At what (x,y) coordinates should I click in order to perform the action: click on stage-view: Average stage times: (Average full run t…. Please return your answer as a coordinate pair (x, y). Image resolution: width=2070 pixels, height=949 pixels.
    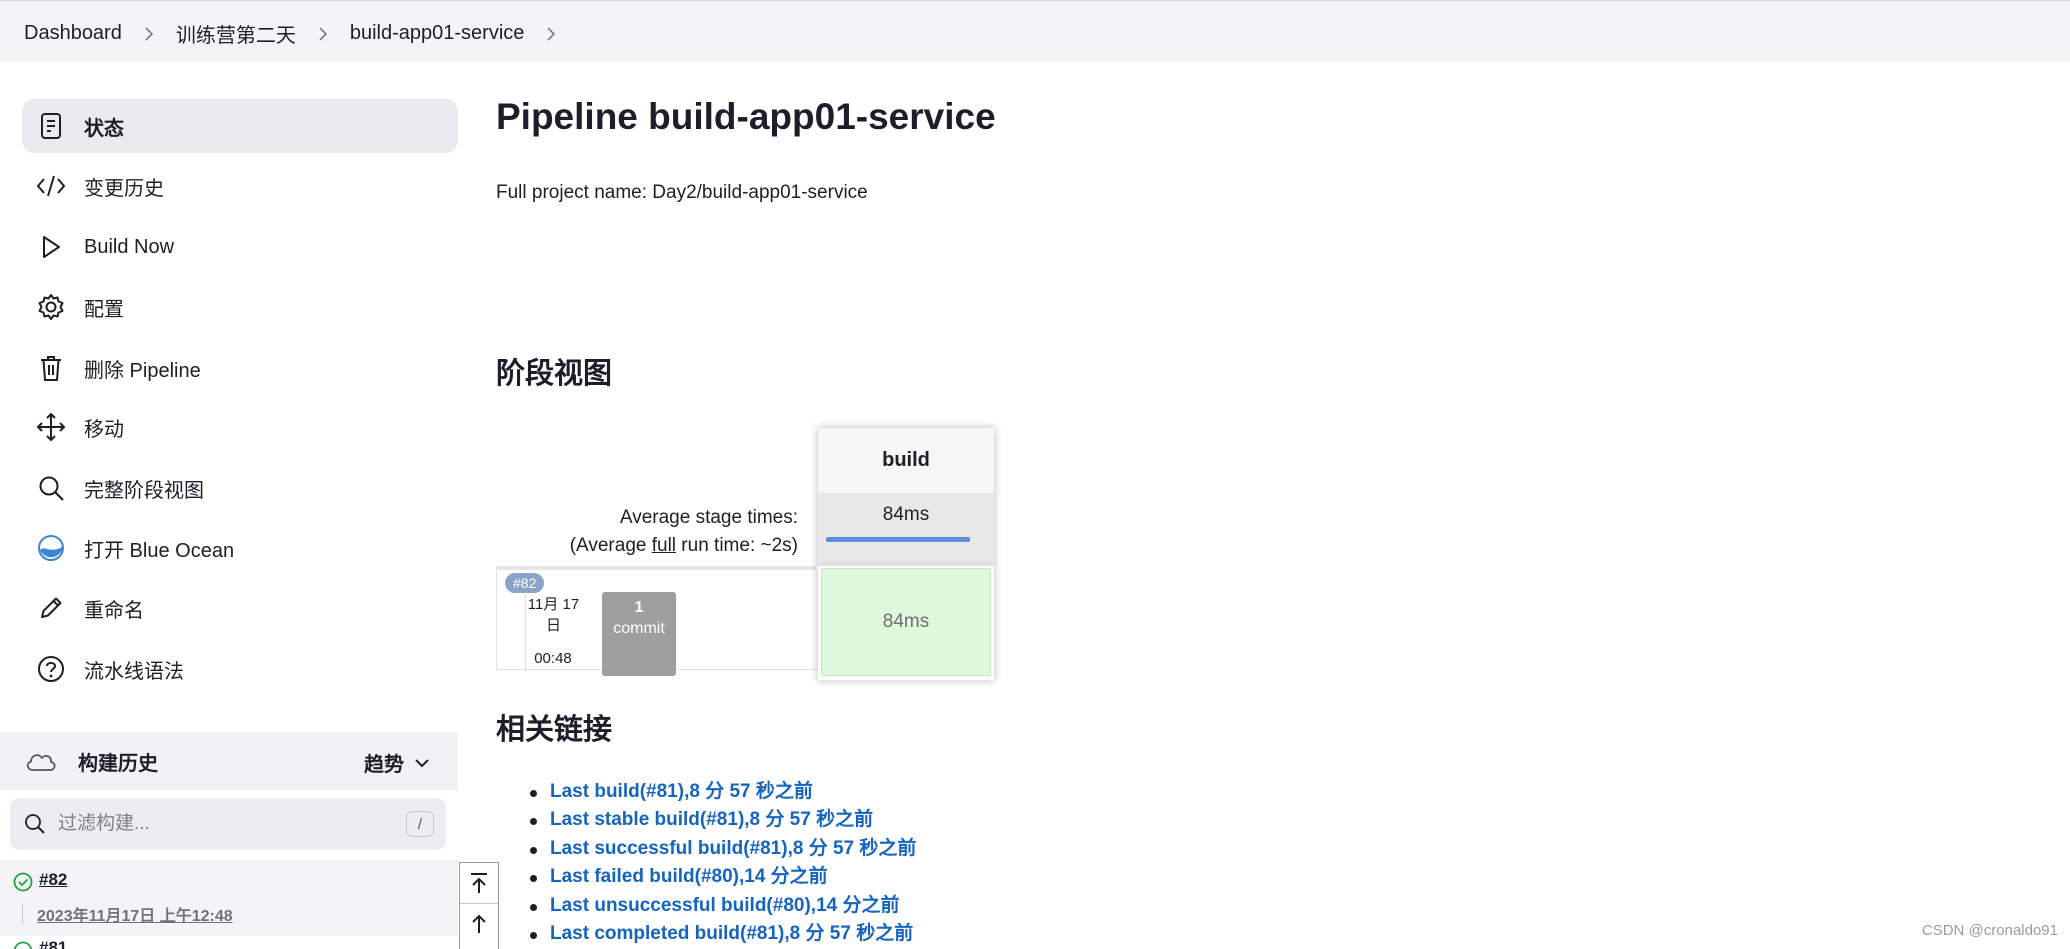
    Looking at the image, I should click on (746, 554).